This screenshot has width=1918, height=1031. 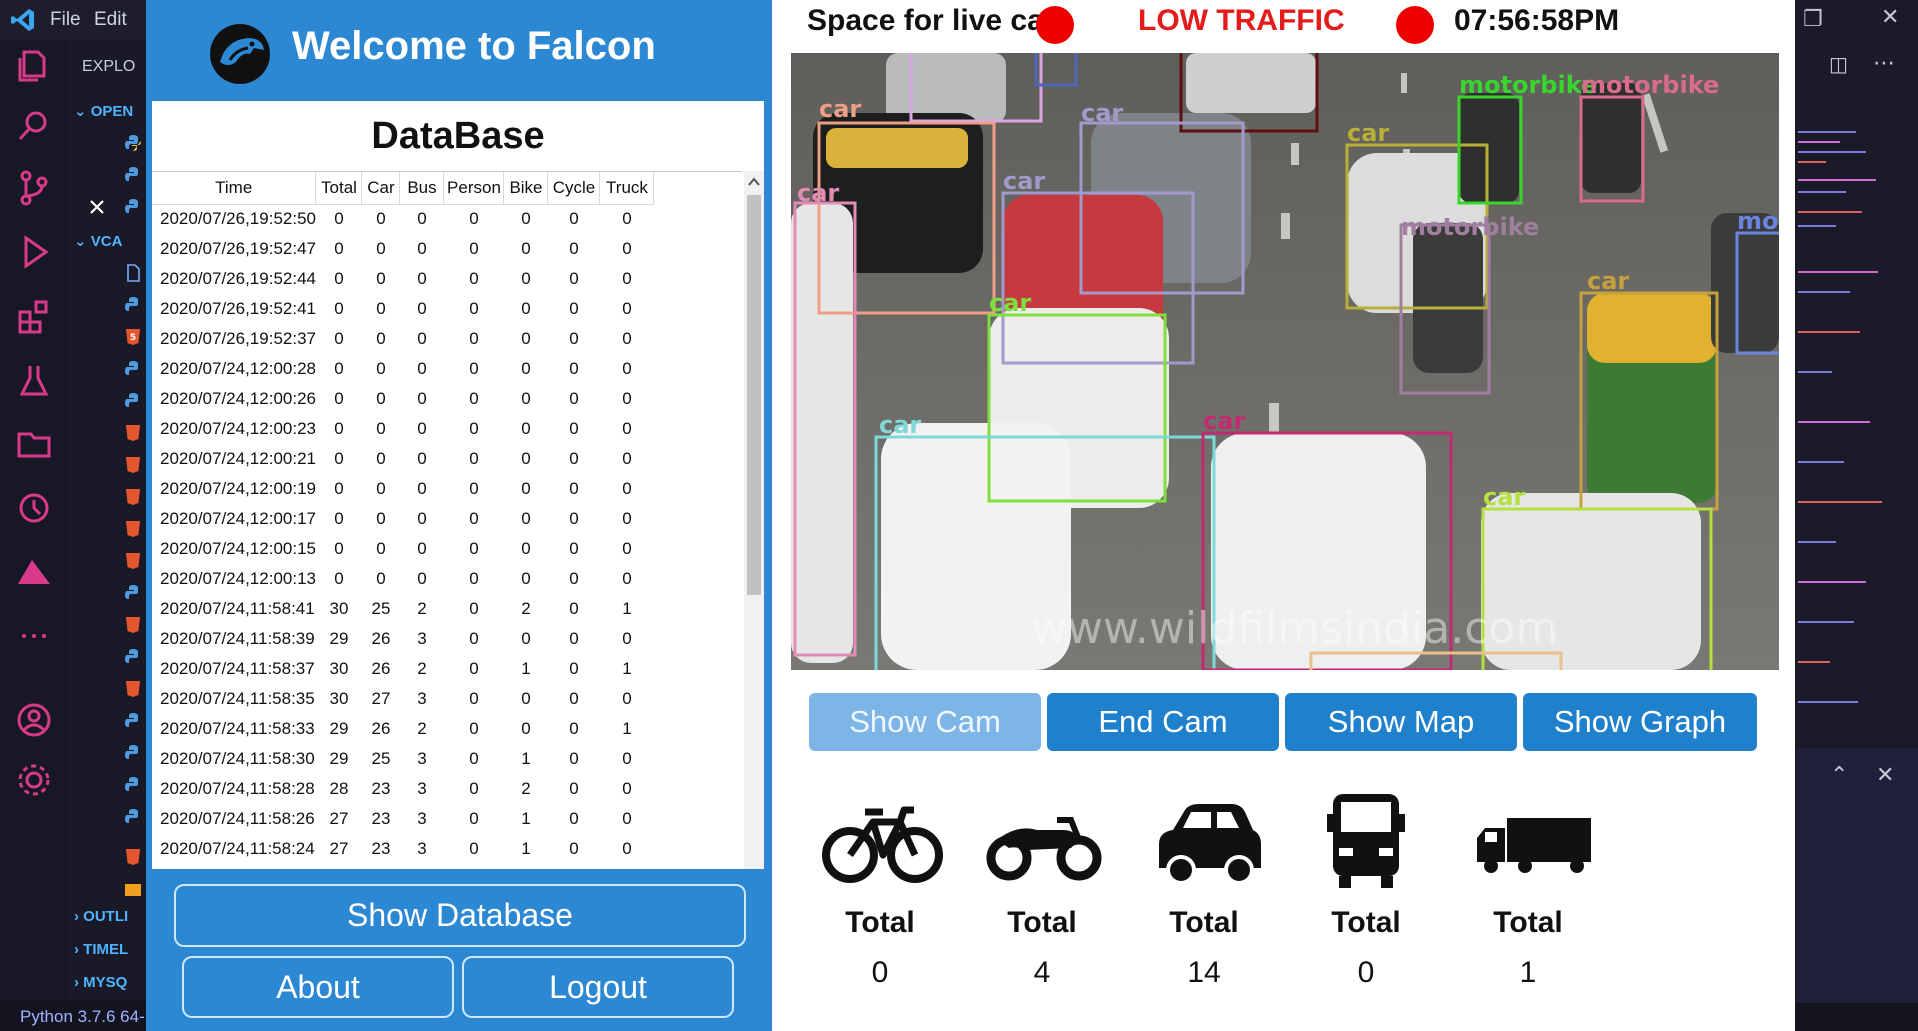 I want to click on table-row: 2020/07/24,11:58:30 29 25 3 0 1 0 0, so click(x=403, y=759).